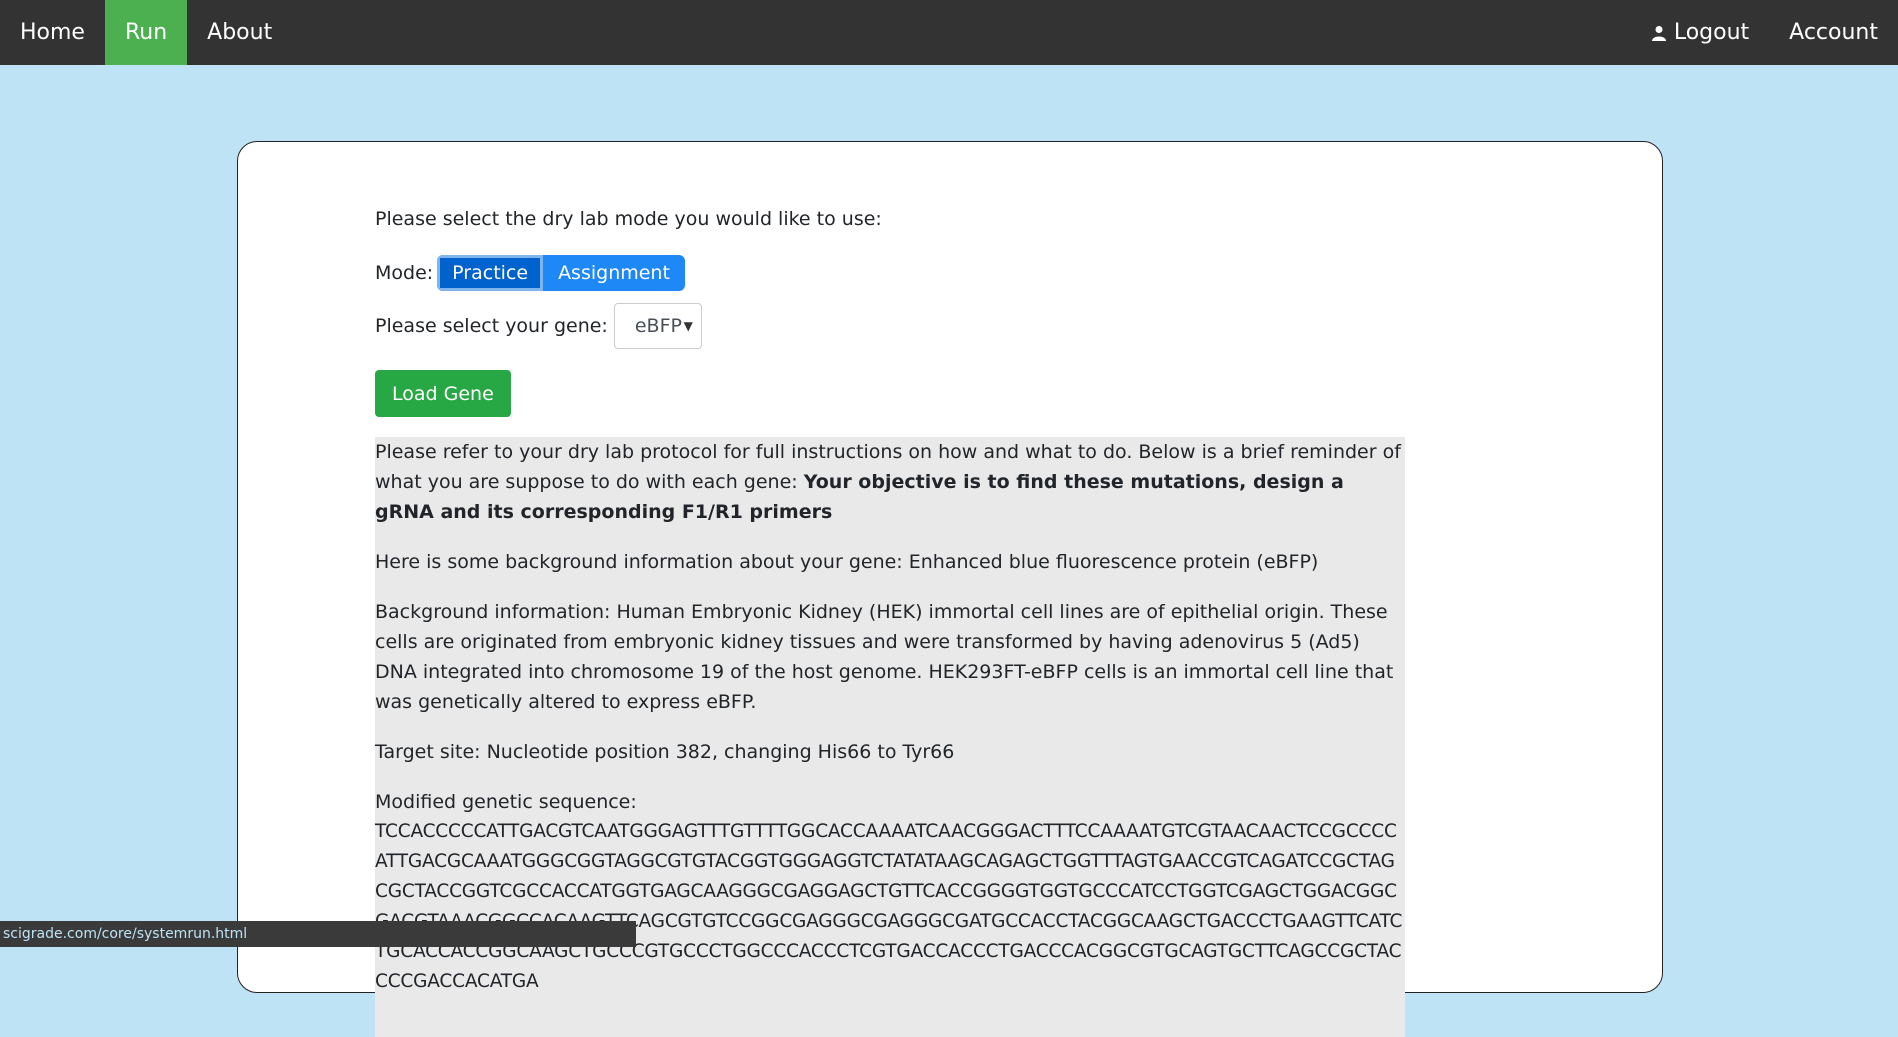 Image resolution: width=1898 pixels, height=1037 pixels. I want to click on nav-run-link: Run, so click(146, 32).